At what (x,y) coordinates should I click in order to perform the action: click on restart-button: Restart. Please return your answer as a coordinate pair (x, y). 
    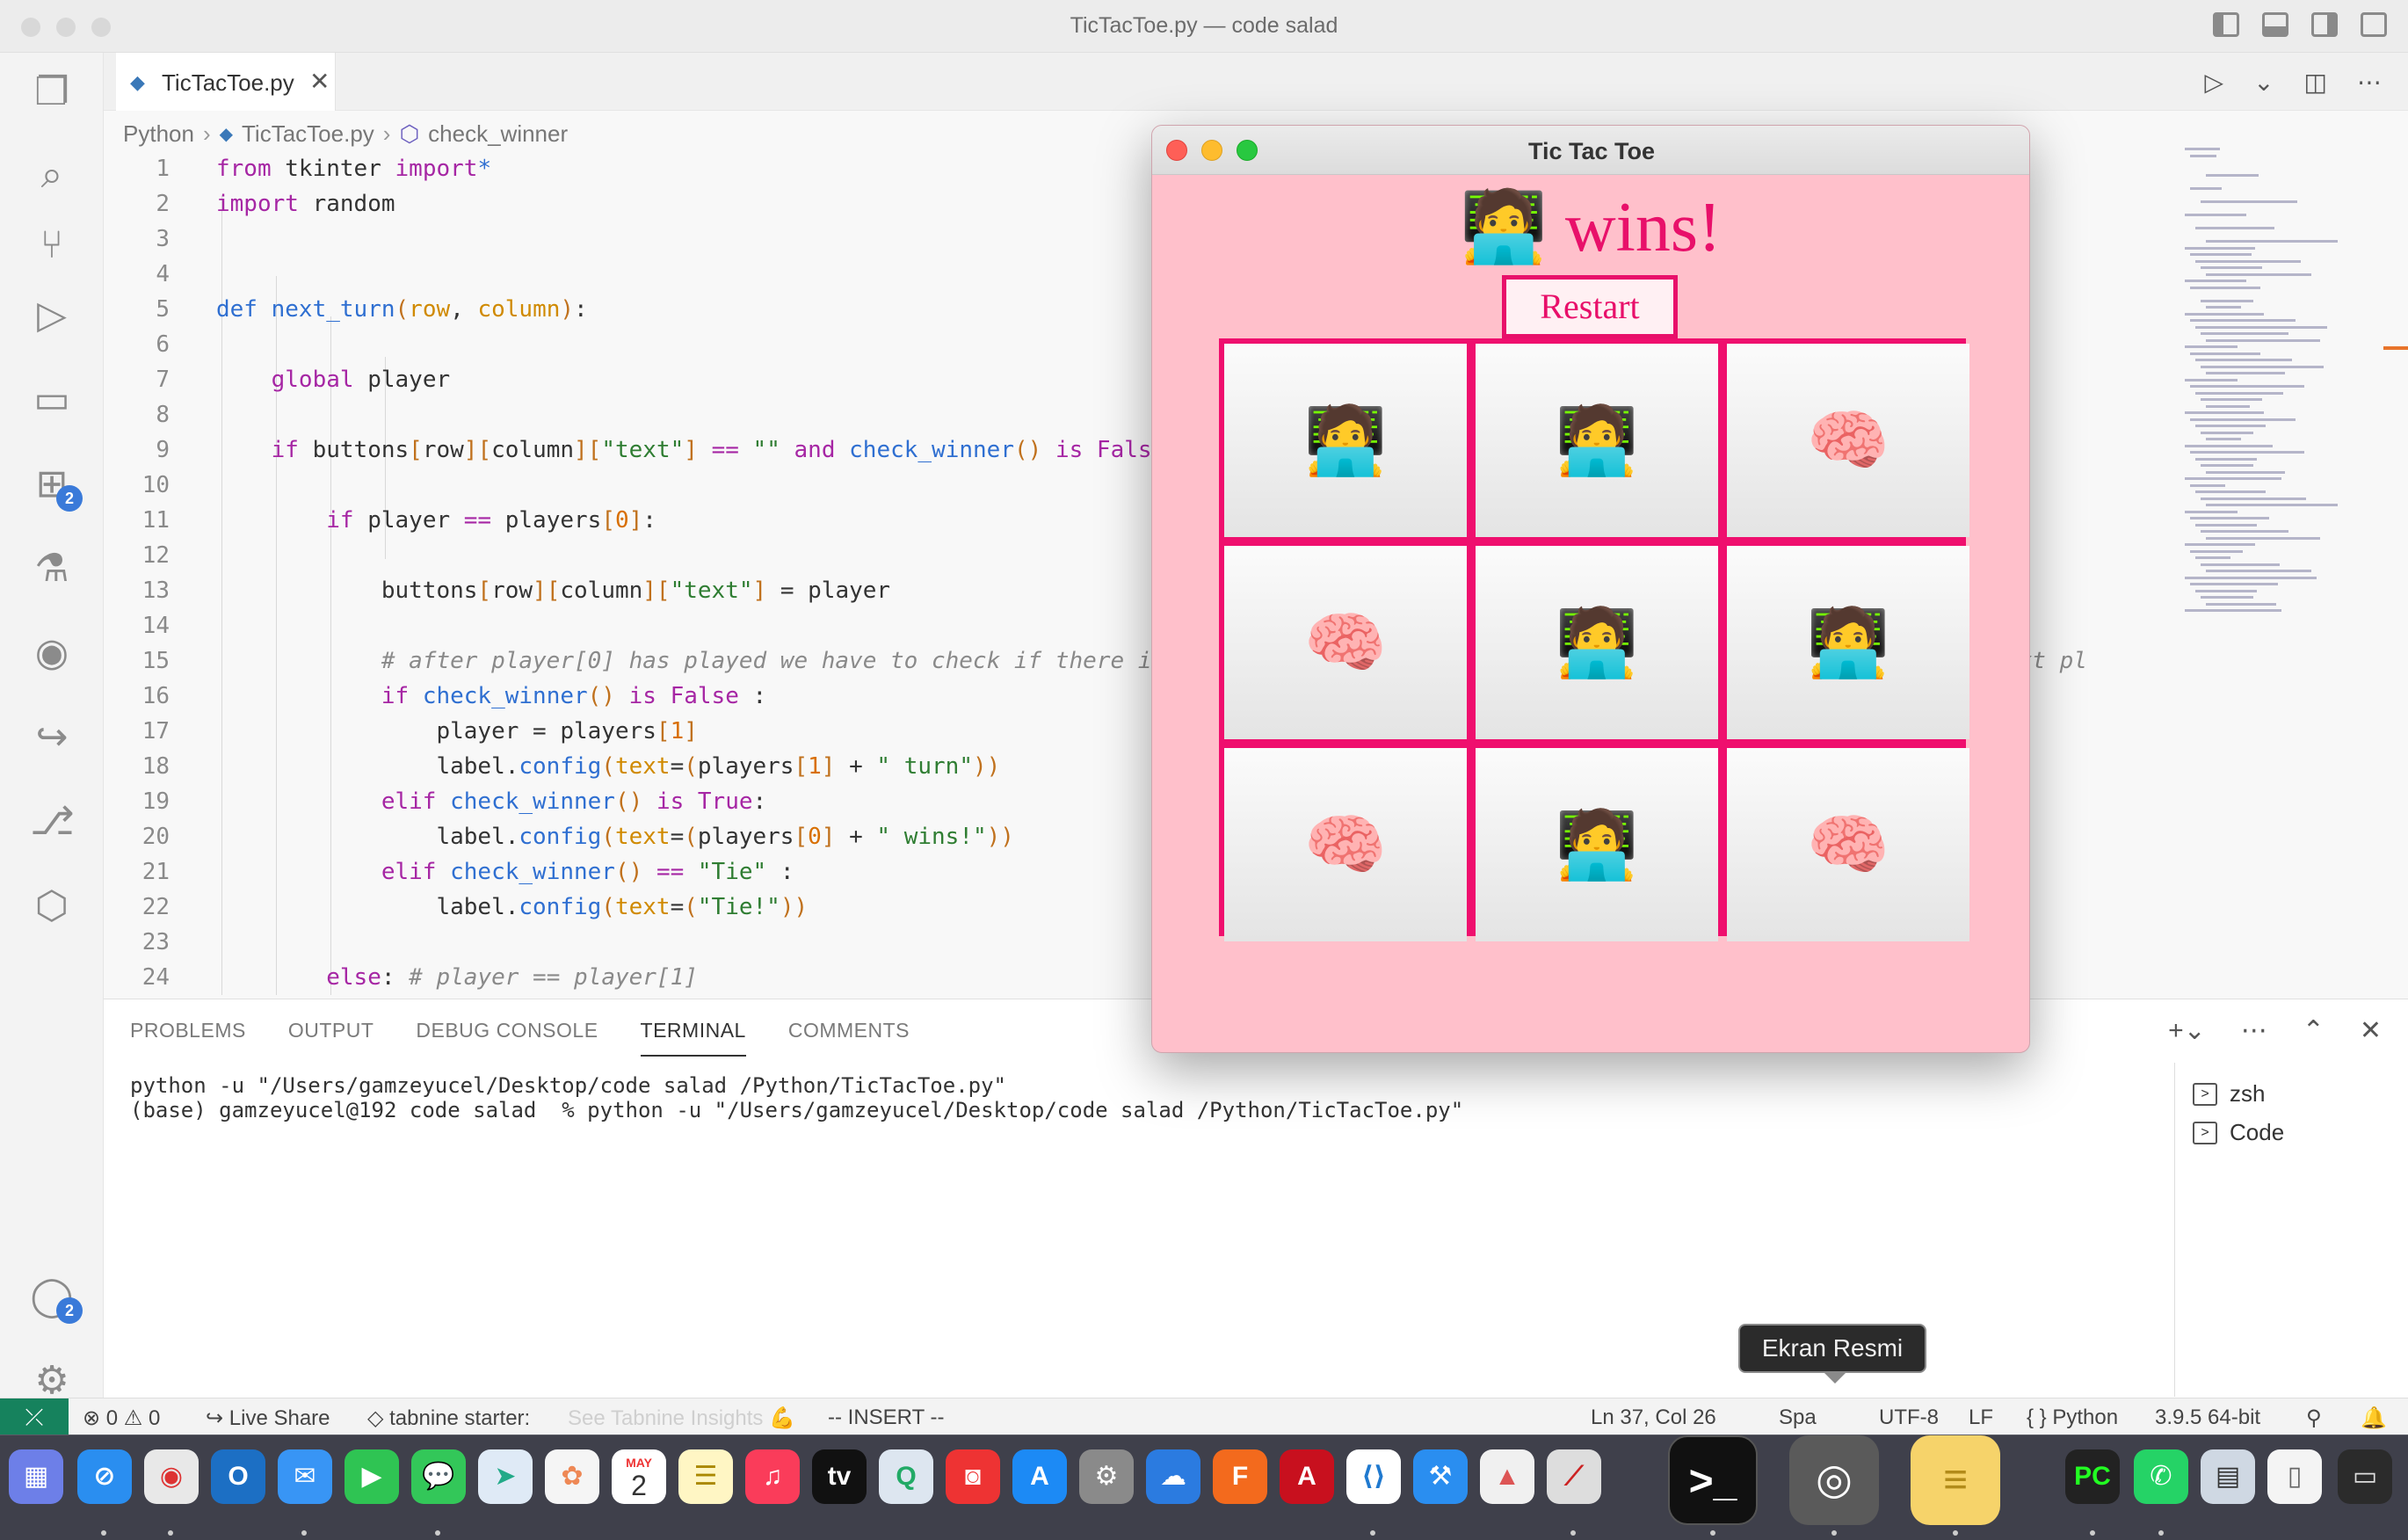
    Looking at the image, I should click on (1590, 306).